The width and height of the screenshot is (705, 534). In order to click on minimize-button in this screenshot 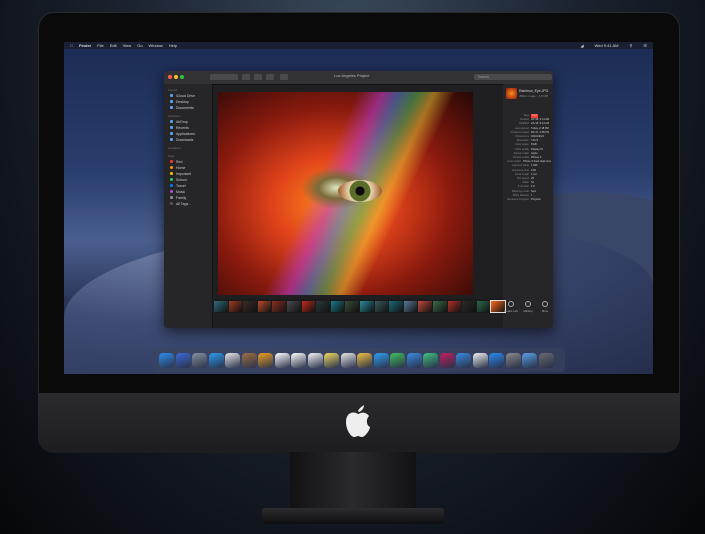, I will do `click(176, 77)`.